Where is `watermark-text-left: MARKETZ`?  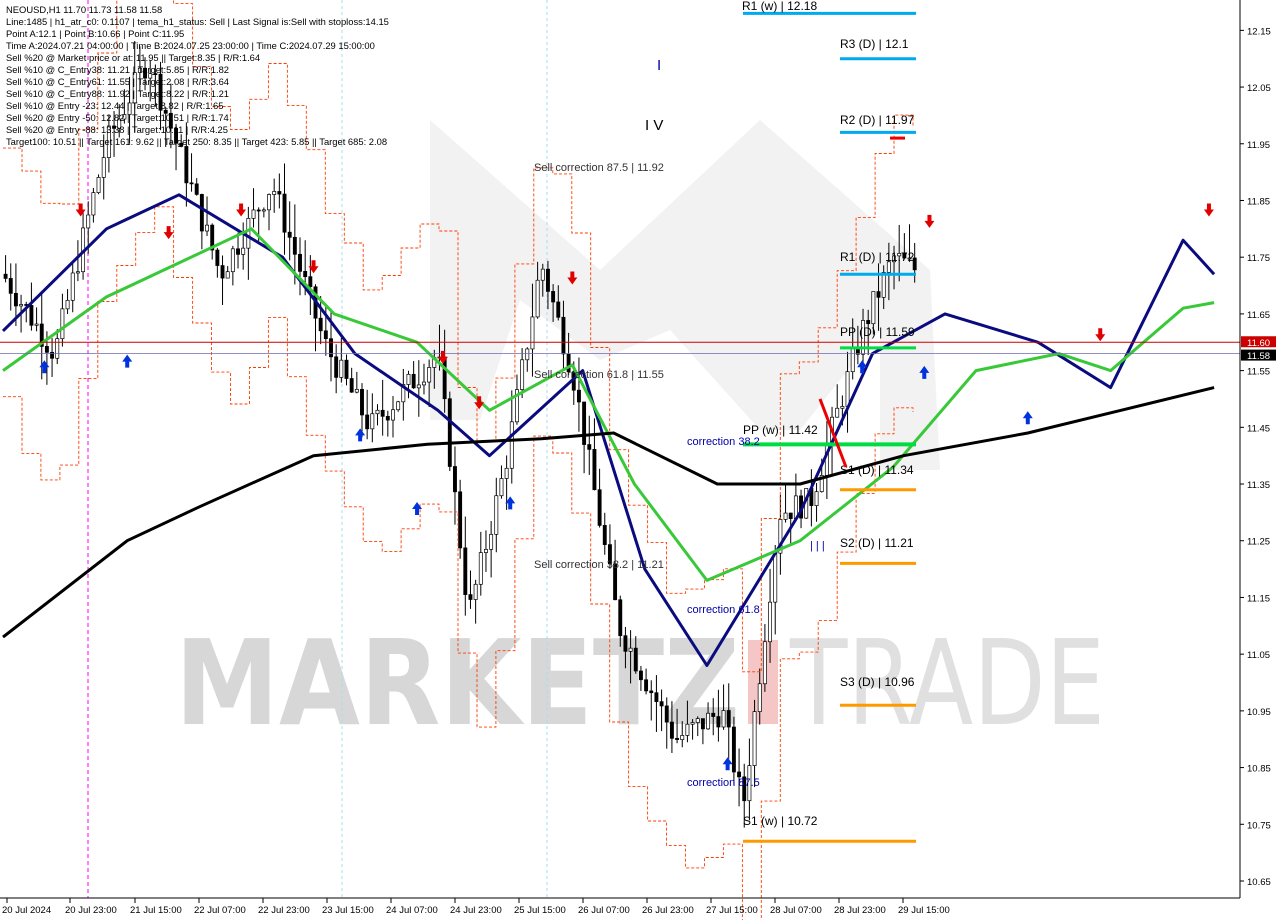
watermark-text-left: MARKETZ is located at coordinates (457, 683).